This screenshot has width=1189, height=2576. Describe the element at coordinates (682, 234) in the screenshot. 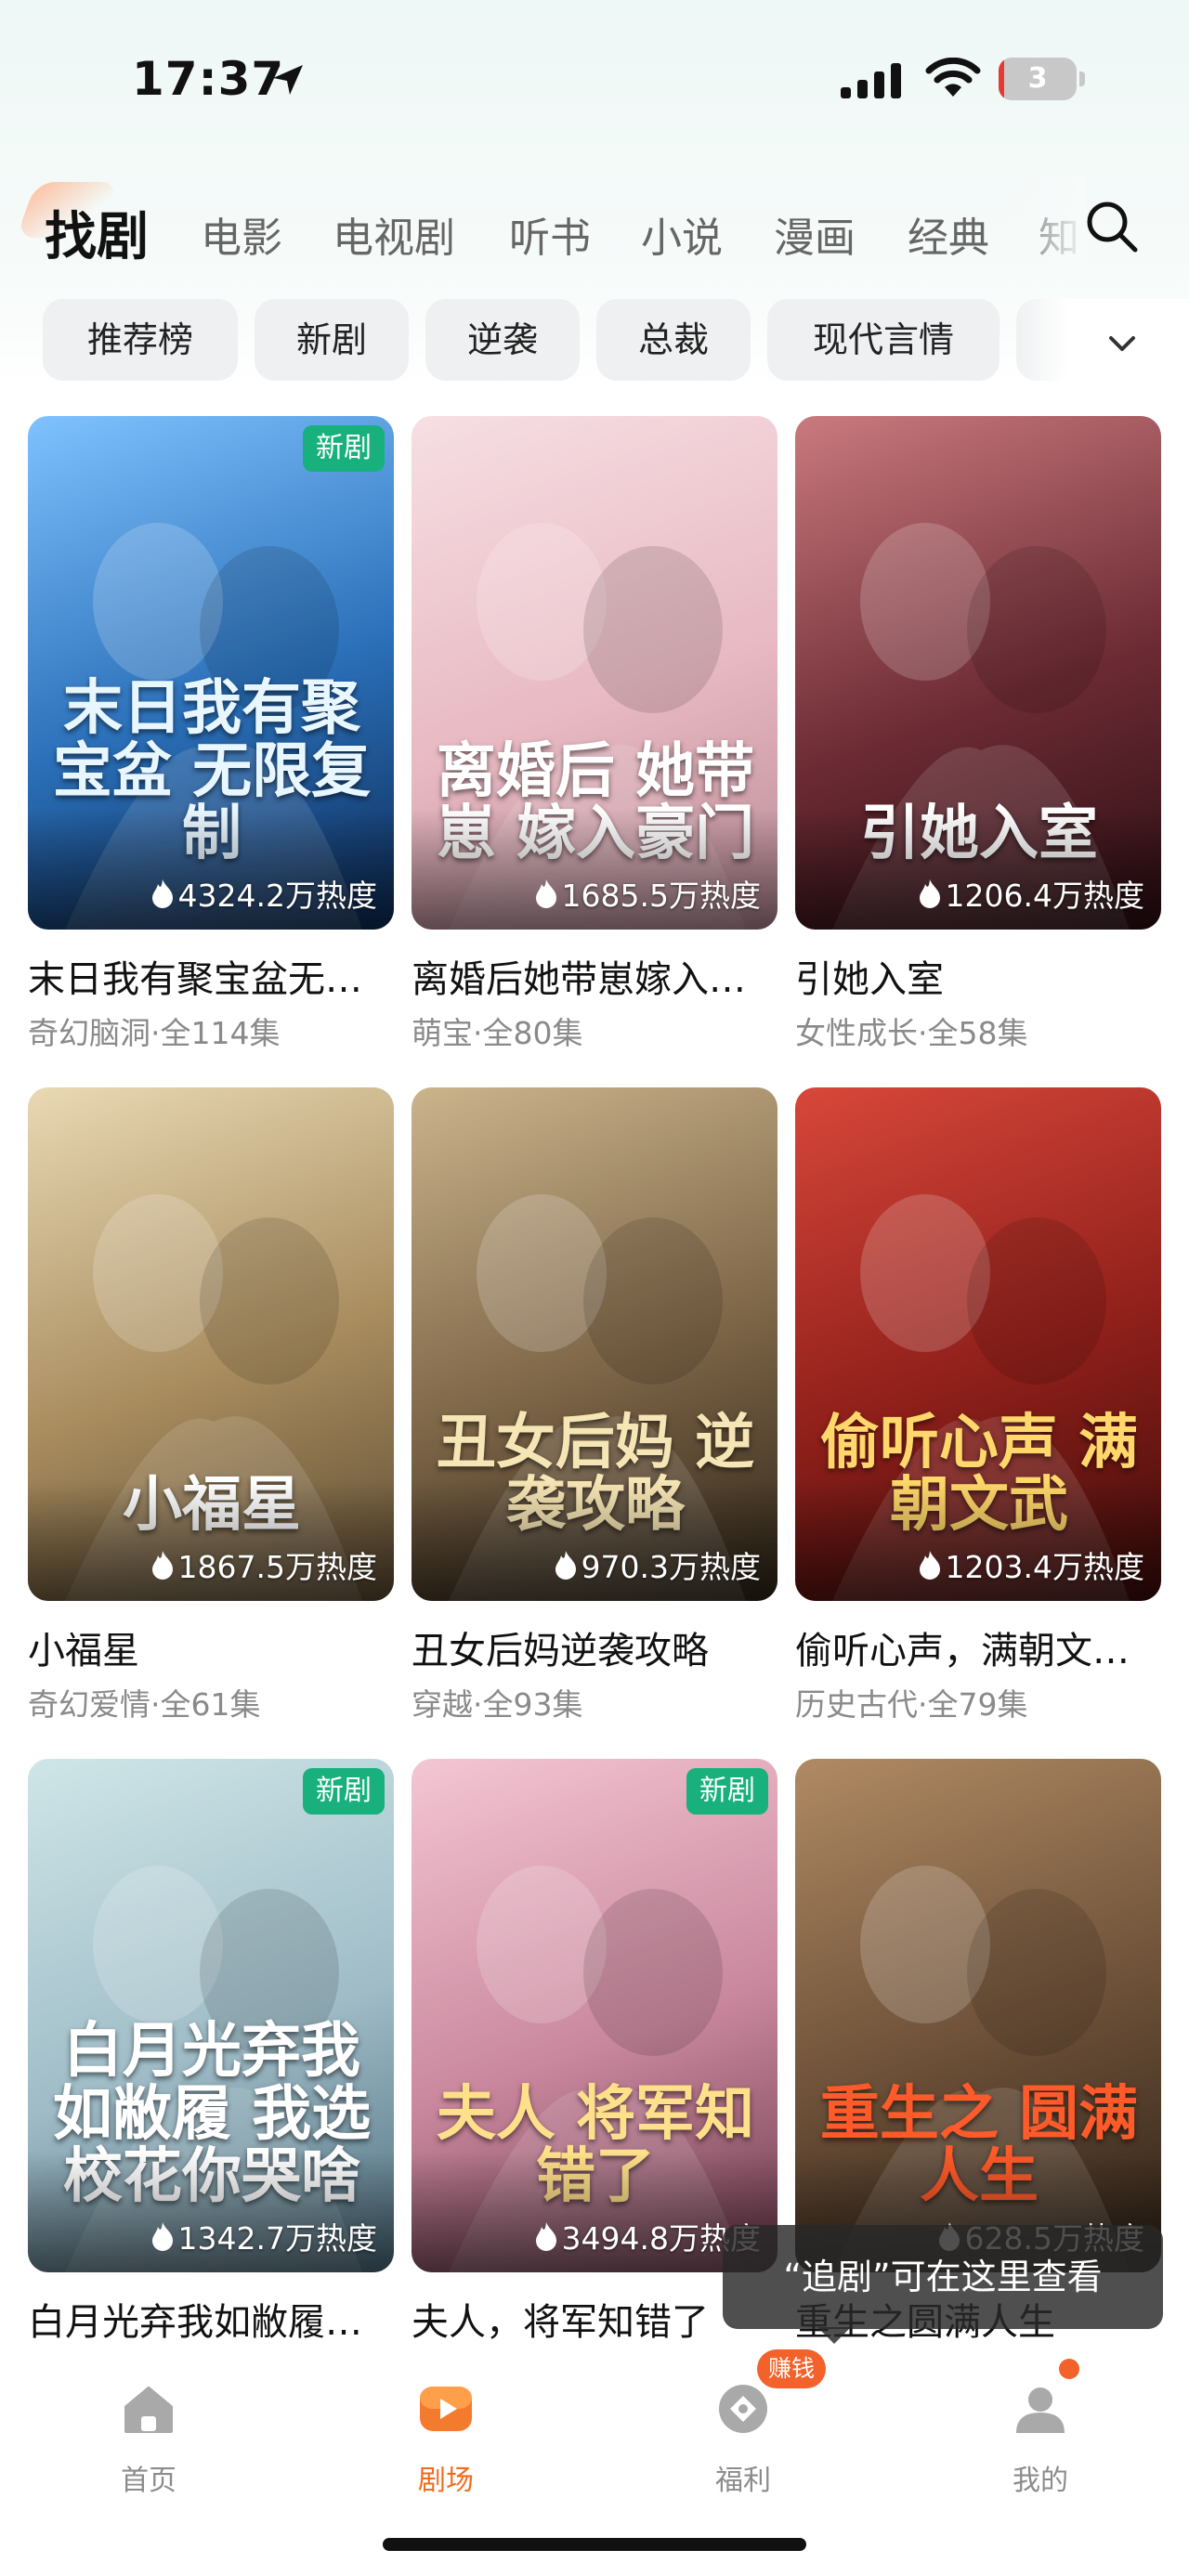

I see `tab-novel: 小说` at that location.